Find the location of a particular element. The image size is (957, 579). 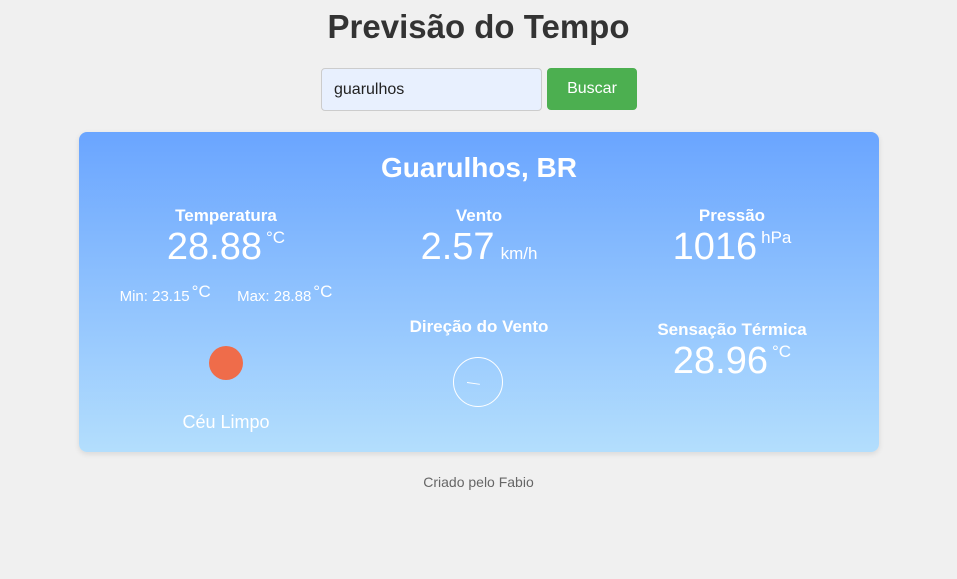

temperature-value: 28.88 is located at coordinates (214, 247).